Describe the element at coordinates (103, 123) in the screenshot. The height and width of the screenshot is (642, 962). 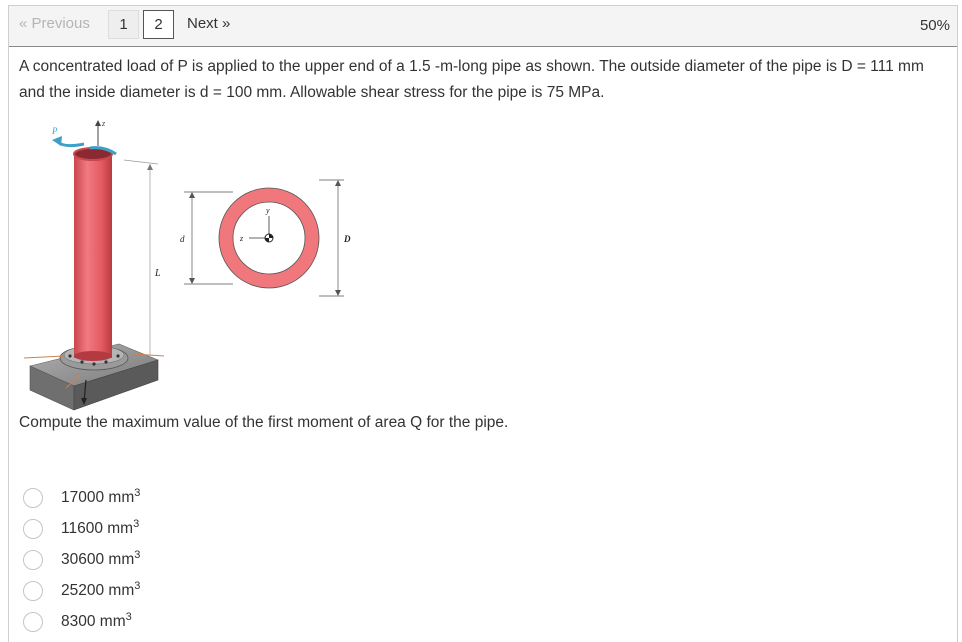
I see `label-z-top: z` at that location.